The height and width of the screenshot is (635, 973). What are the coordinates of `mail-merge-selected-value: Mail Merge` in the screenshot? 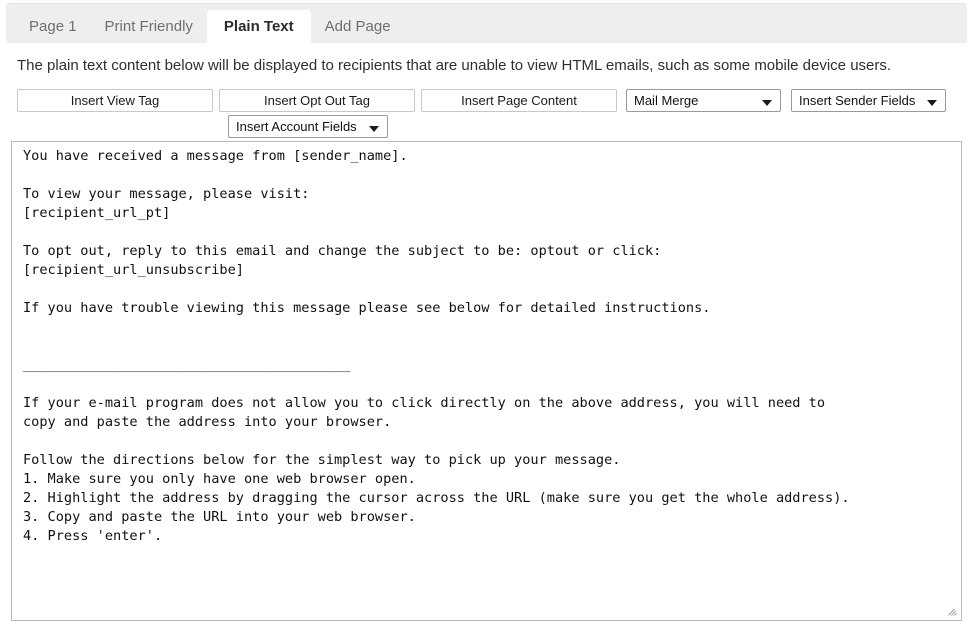 It's located at (666, 100).